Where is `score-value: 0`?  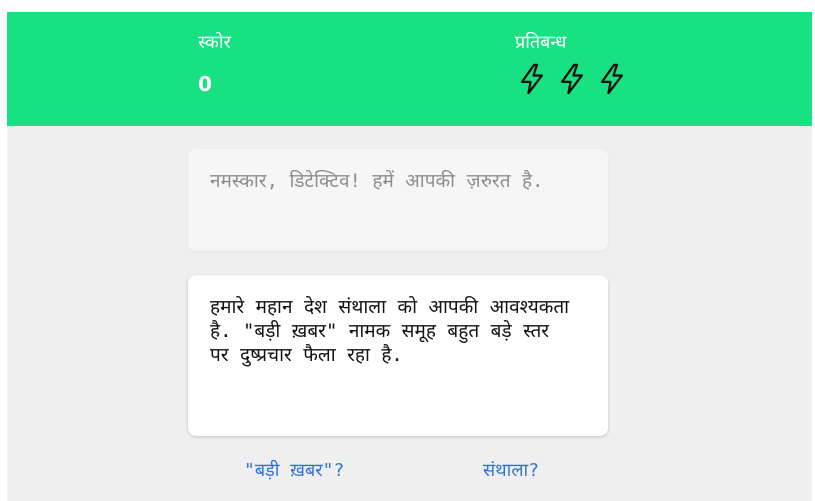
score-value: 0 is located at coordinates (205, 84).